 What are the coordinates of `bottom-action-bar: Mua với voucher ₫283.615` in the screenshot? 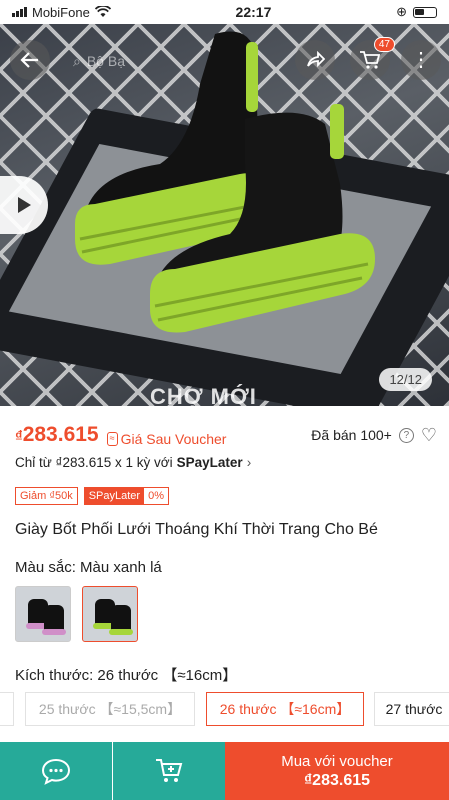 It's located at (224, 771).